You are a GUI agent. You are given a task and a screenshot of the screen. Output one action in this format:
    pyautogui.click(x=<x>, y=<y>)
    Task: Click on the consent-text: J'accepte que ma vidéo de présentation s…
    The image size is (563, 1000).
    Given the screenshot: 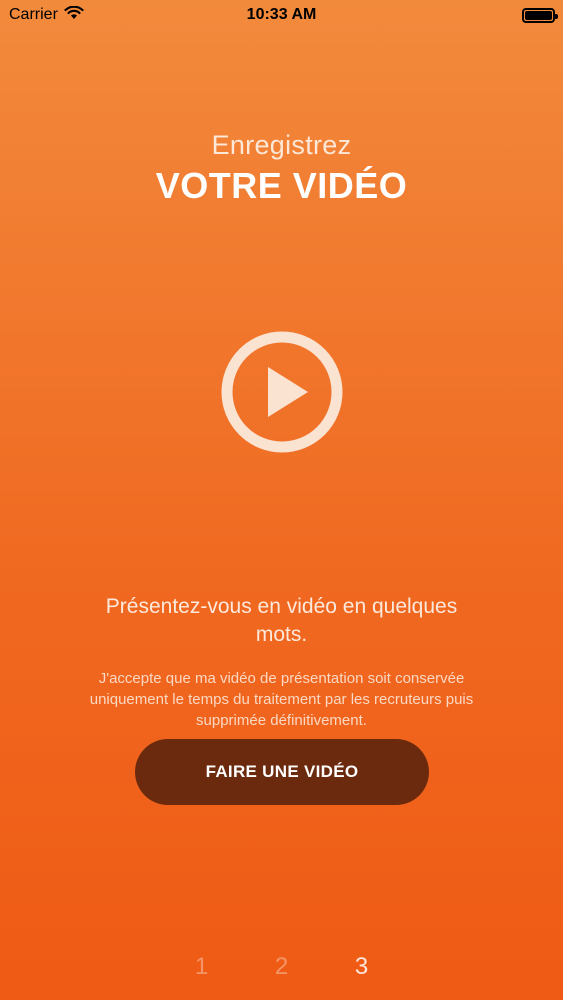 What is the action you would take?
    pyautogui.click(x=281, y=699)
    